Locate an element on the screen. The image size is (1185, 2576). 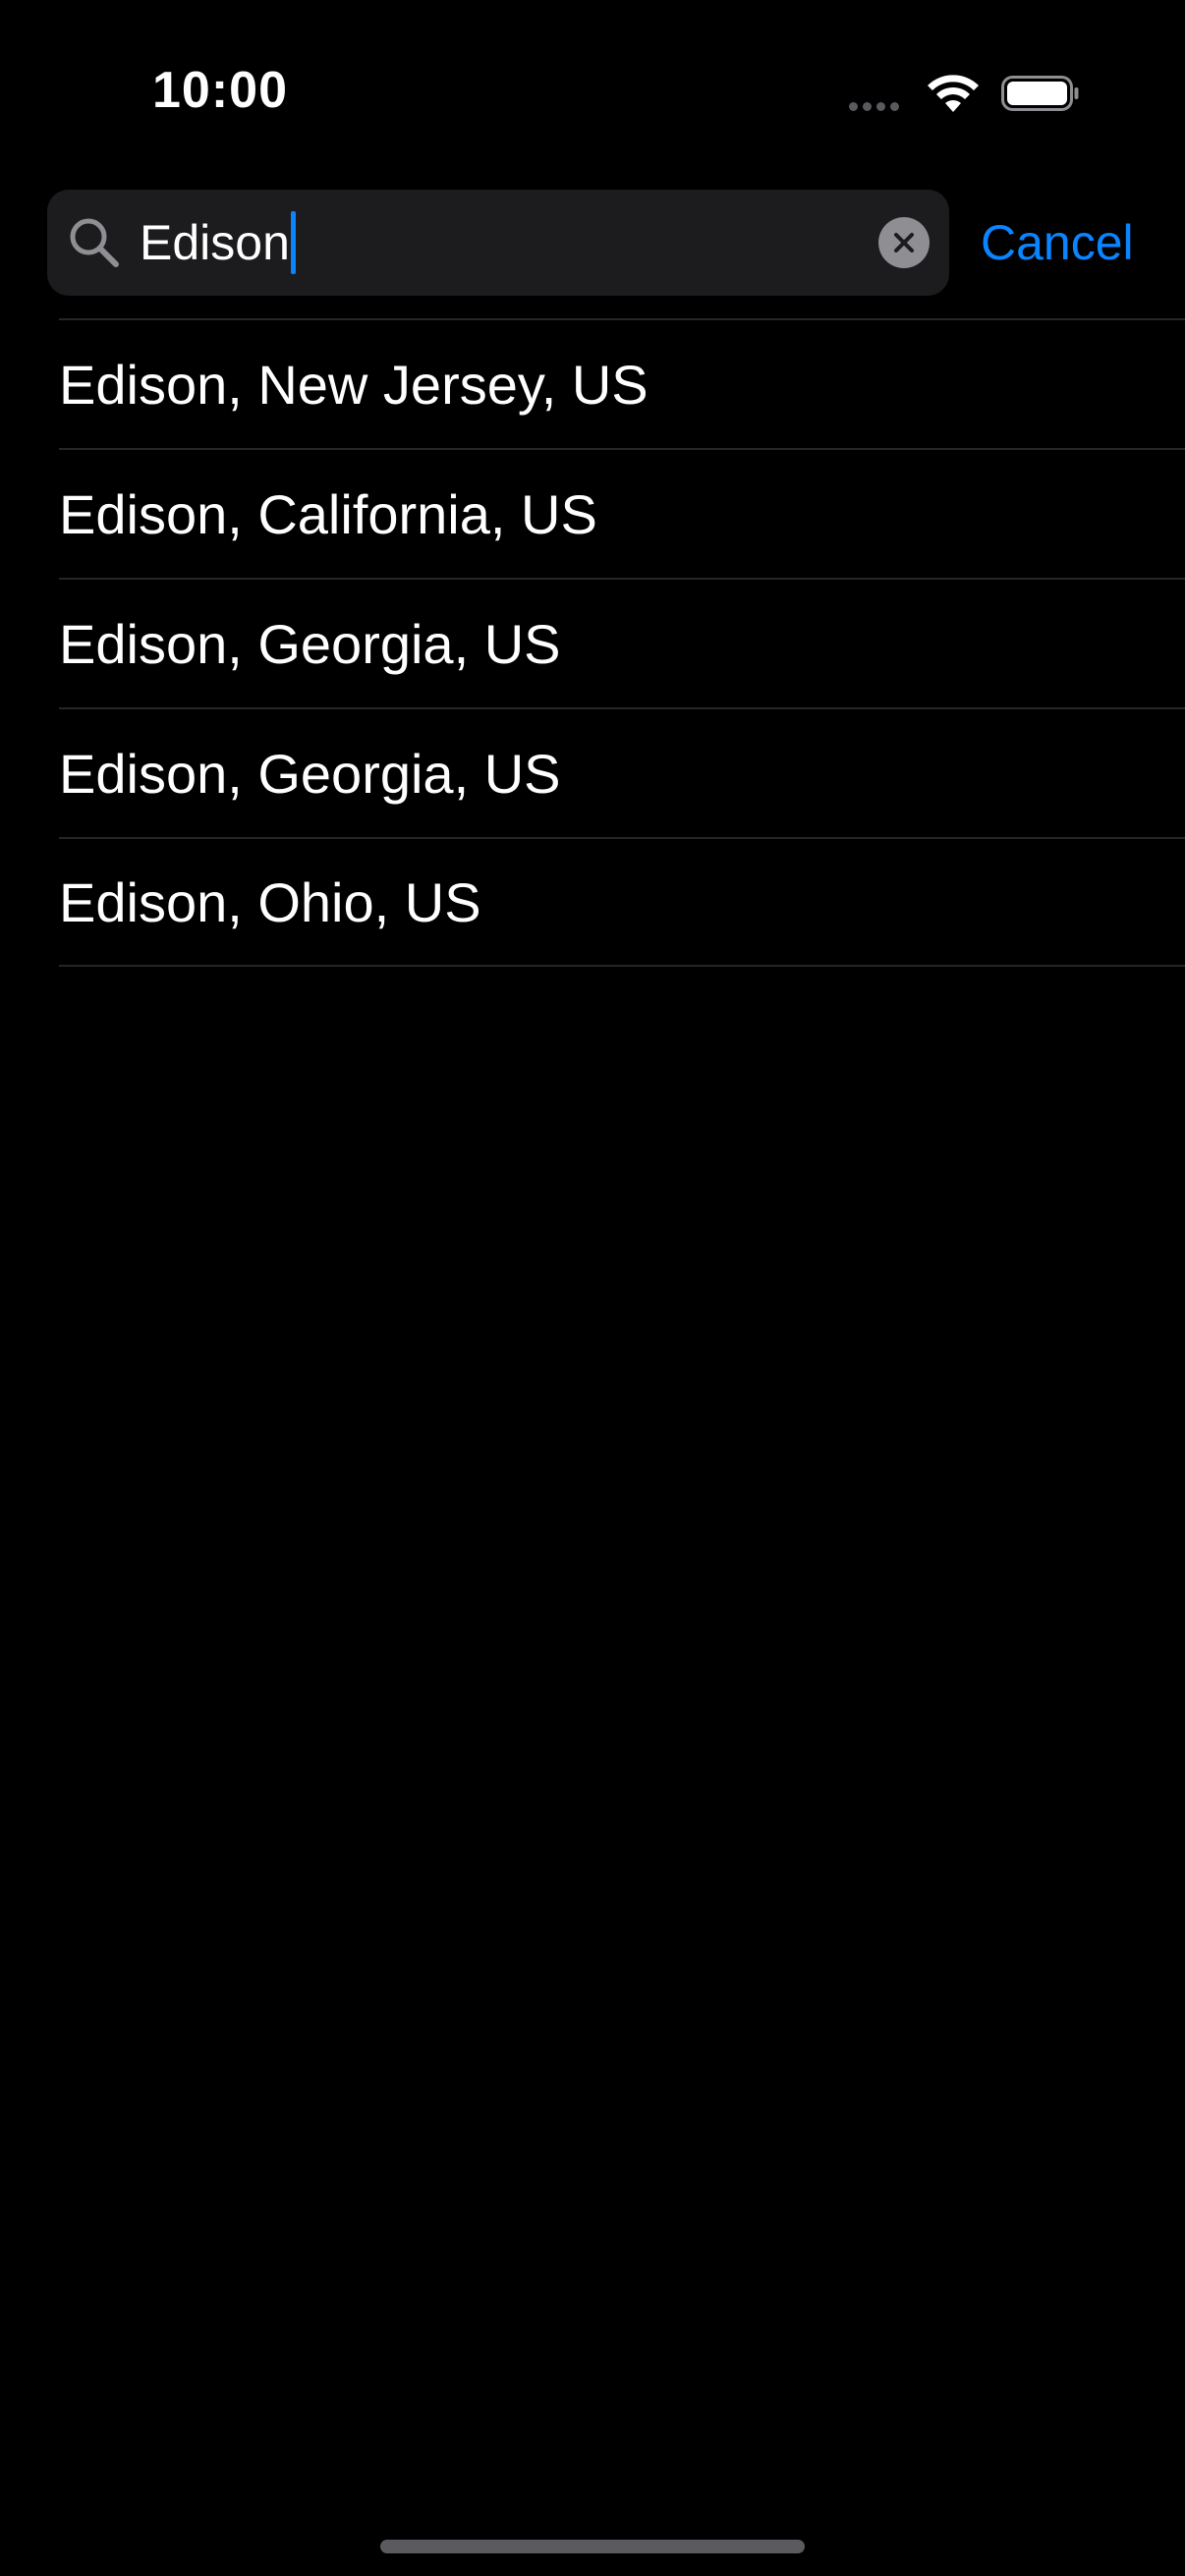
cellular-signal-icon is located at coordinates (874, 106).